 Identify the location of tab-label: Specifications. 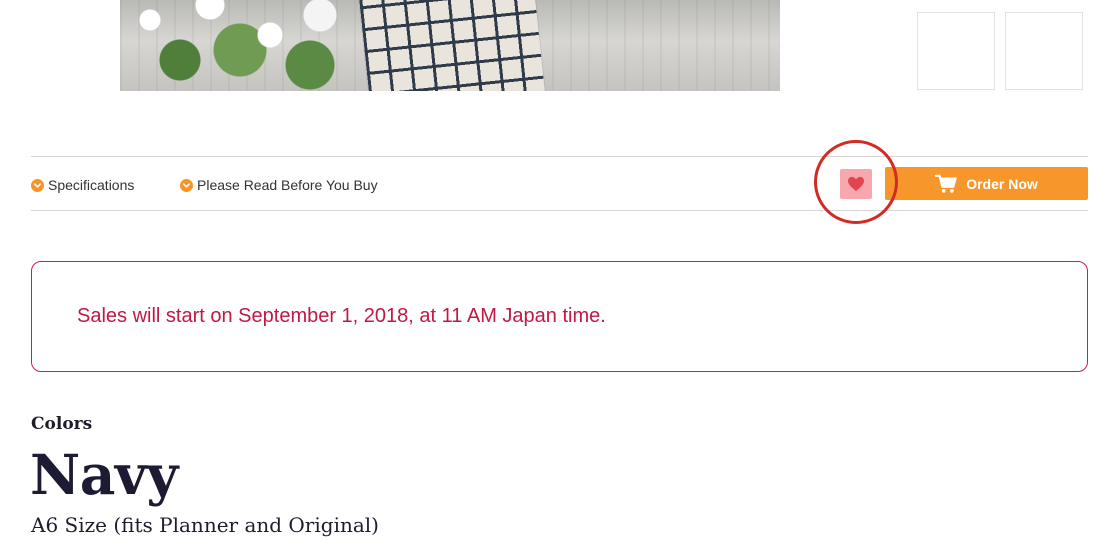
(91, 185).